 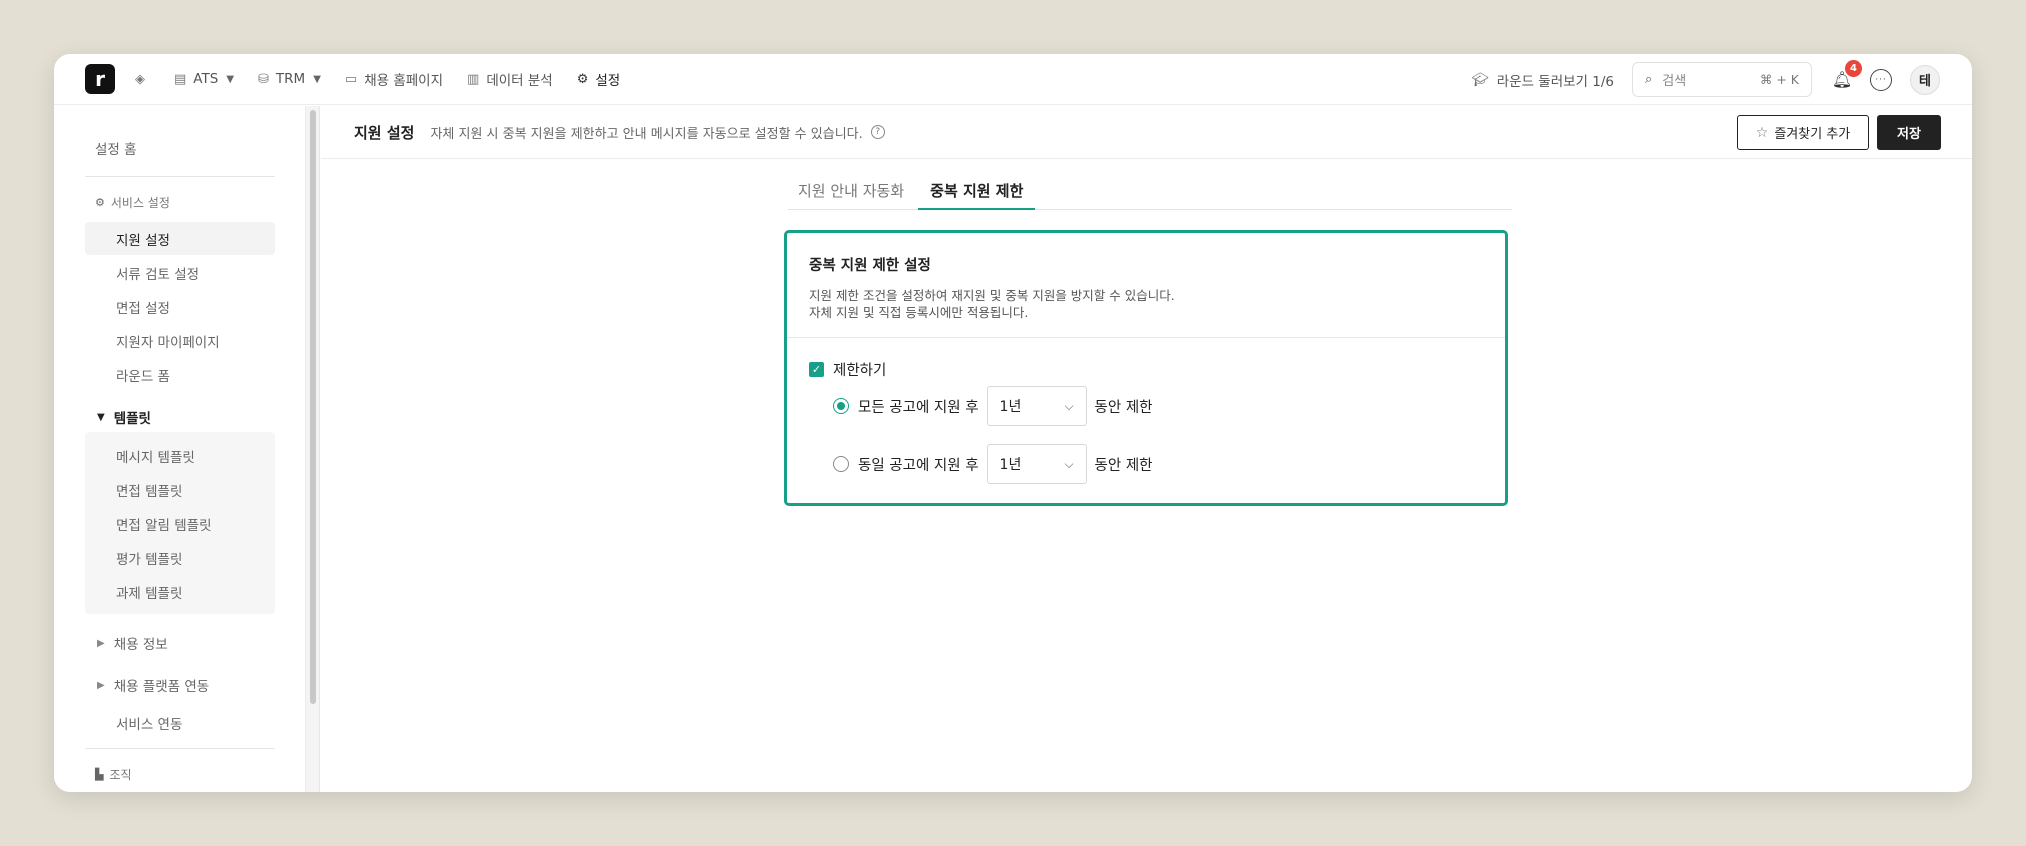 I want to click on tab-apply-automation: 지원 안내 자동화, so click(x=853, y=190).